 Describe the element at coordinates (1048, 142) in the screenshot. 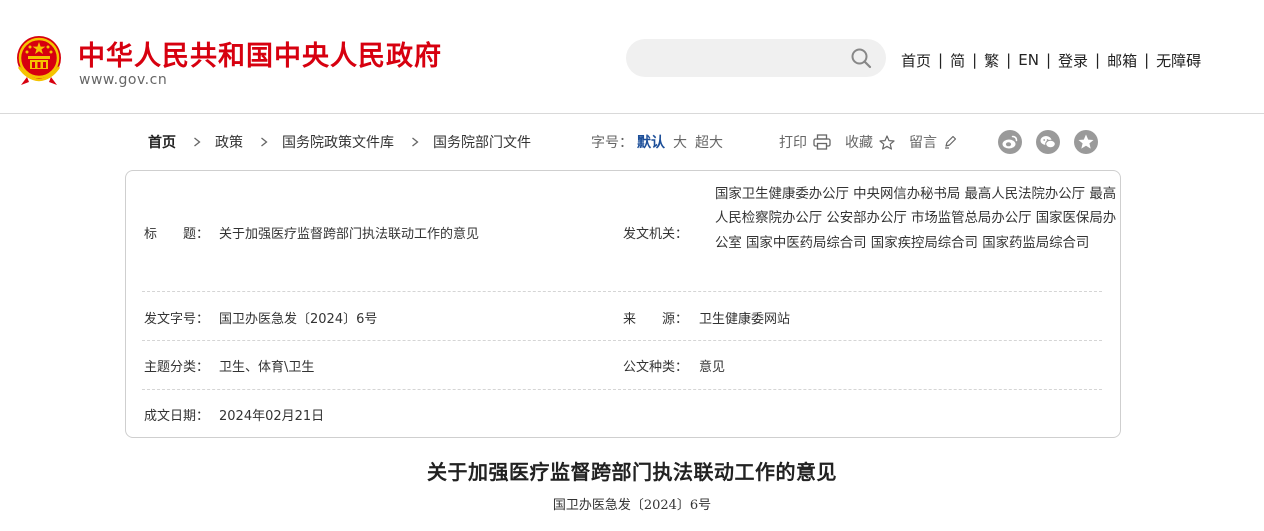

I see `wechat-icon` at that location.